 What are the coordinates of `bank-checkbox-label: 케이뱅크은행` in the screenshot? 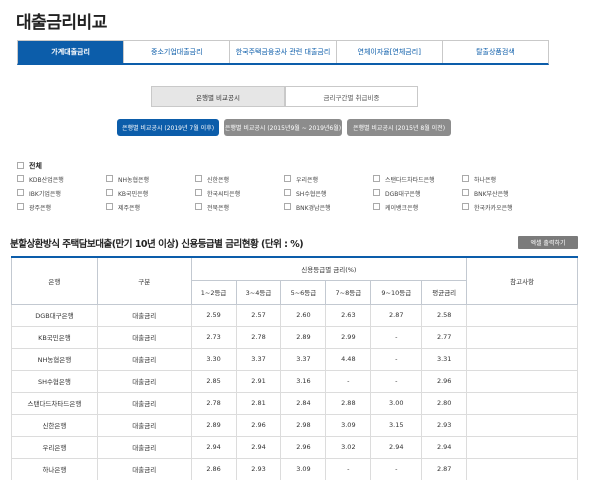 It's located at (402, 208).